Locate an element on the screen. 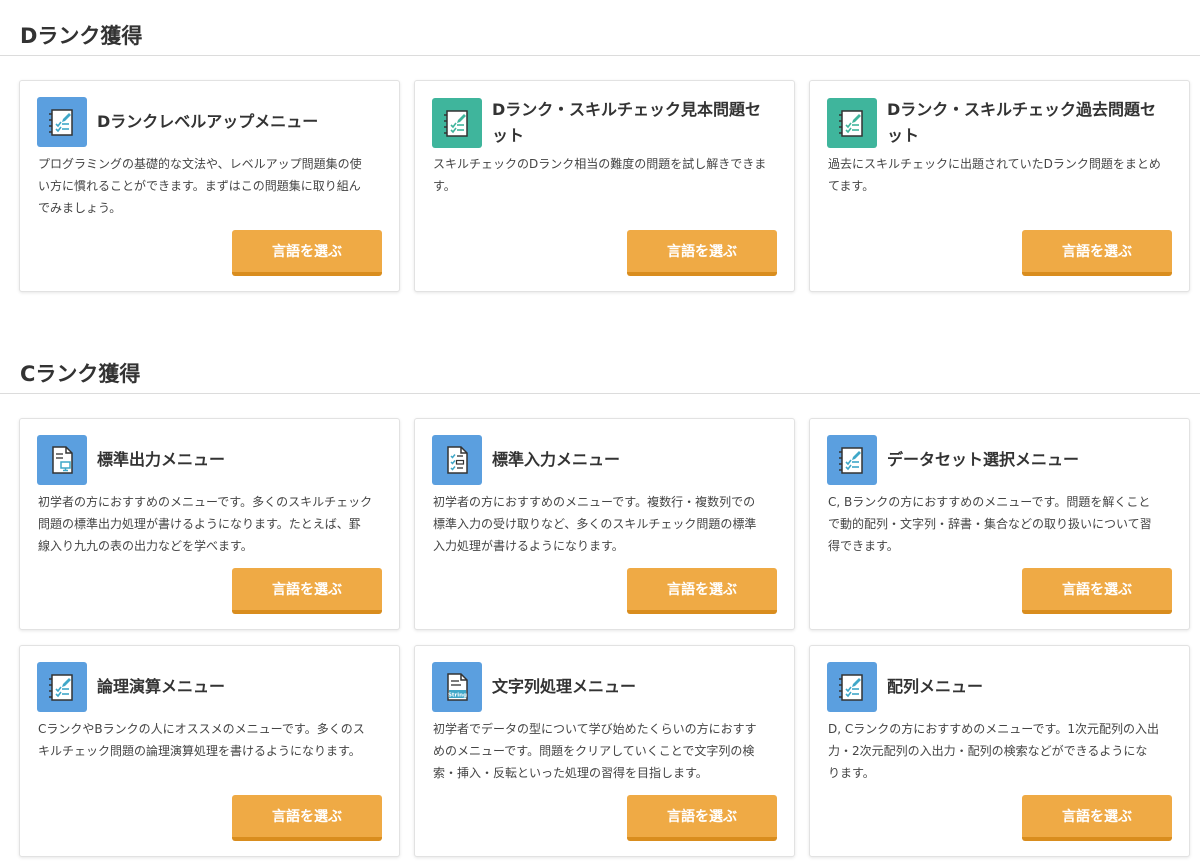 The image size is (1200, 865). card-title-line: 論理演算メニュー is located at coordinates (161, 686).